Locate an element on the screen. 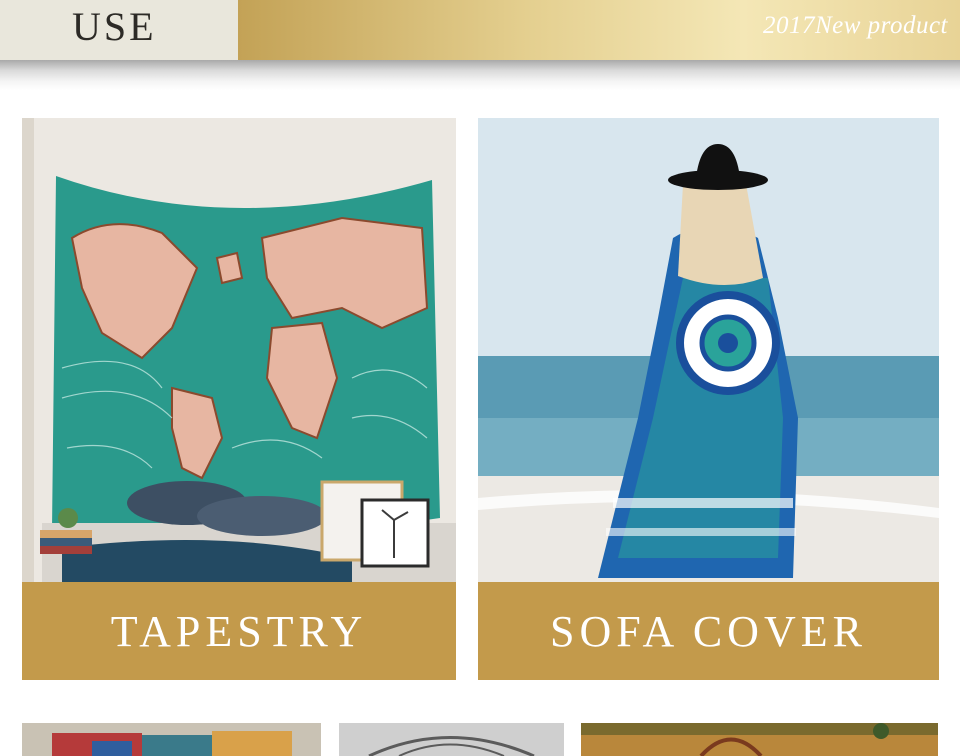 This screenshot has width=960, height=756. sofa-cover-label: SOFA COVER is located at coordinates (708, 631).